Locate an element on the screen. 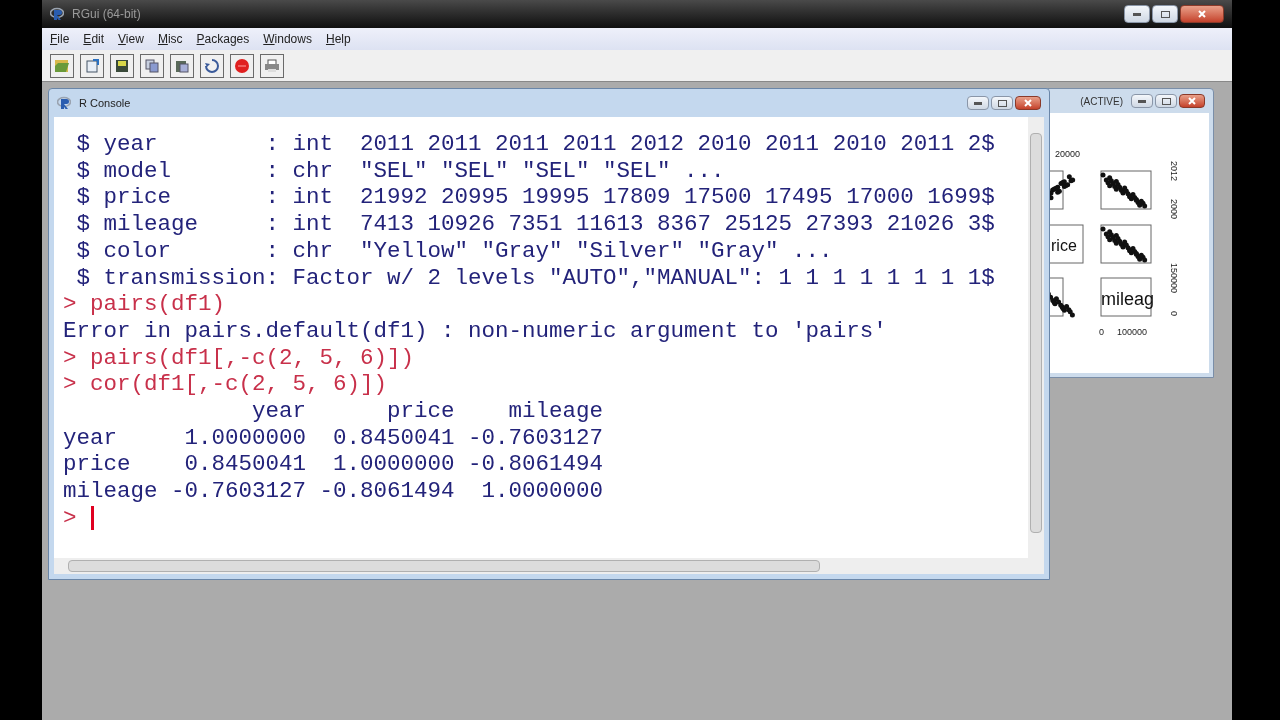  console-output: Error in pairs.default(df1) : non-numeric argument to 'pairs' is located at coordinates (475, 331).